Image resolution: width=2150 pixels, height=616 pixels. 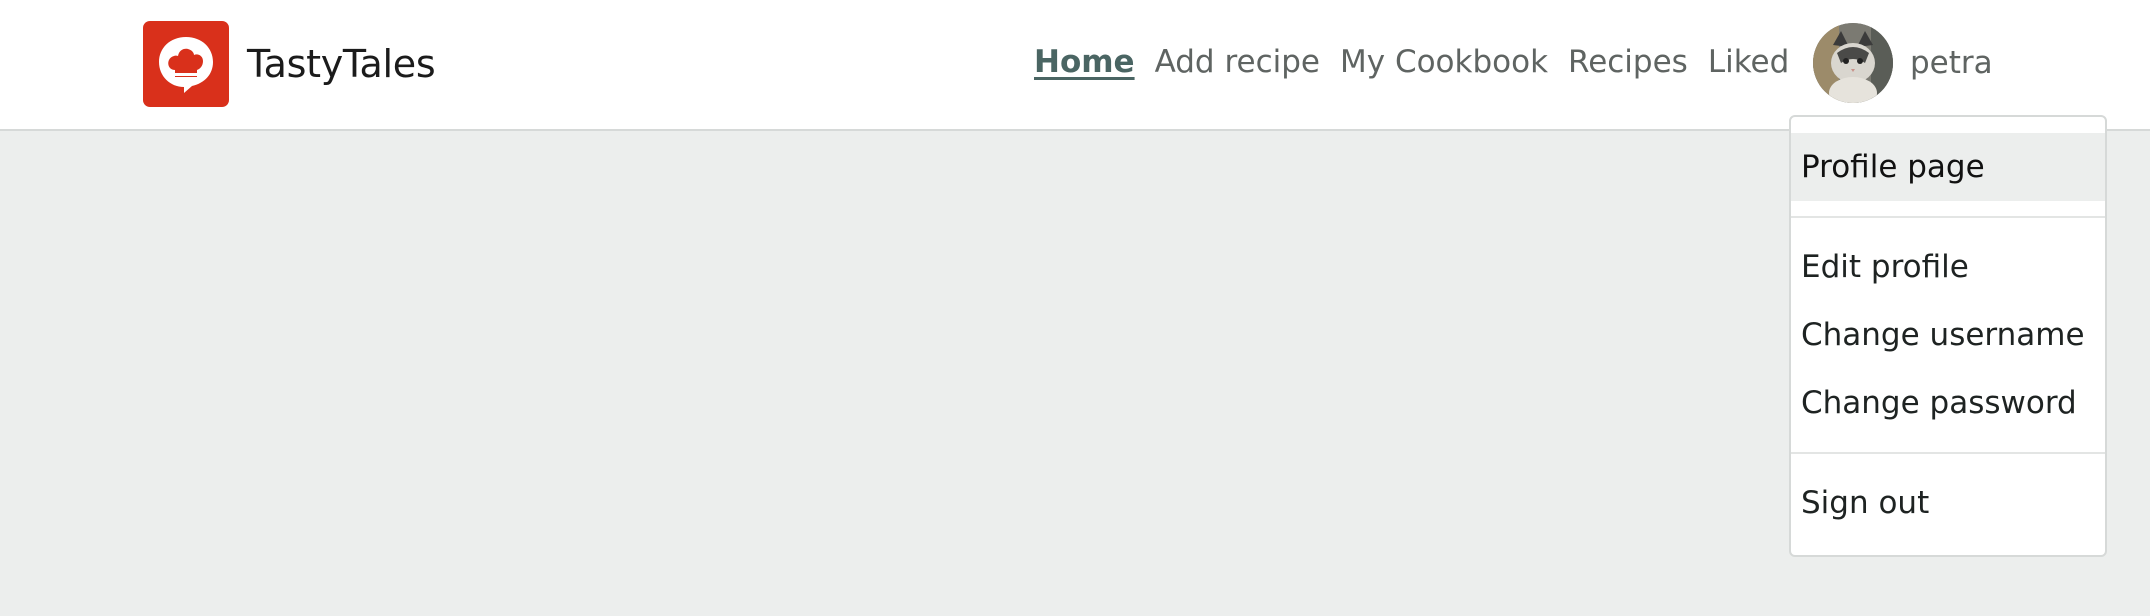 I want to click on avatar, so click(x=1853, y=63).